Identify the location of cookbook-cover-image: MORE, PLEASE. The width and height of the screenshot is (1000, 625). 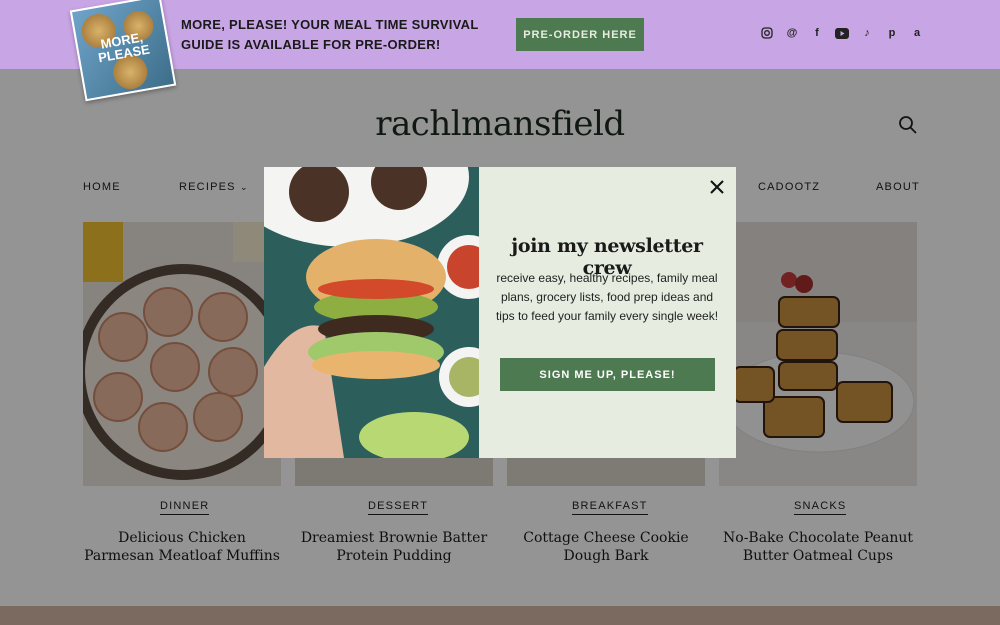
(123, 51).